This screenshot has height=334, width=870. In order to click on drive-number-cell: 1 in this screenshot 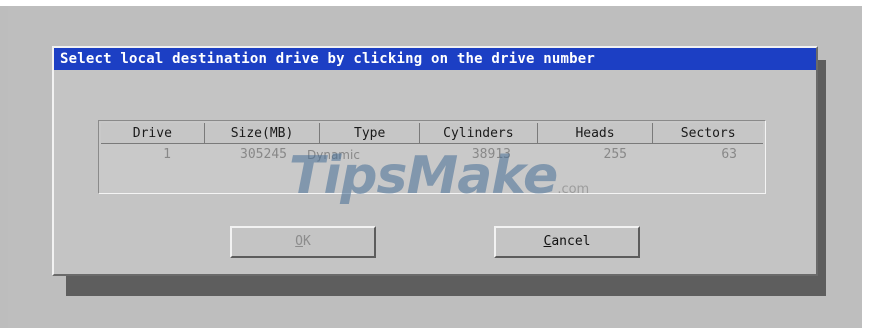, I will do `click(140, 155)`.